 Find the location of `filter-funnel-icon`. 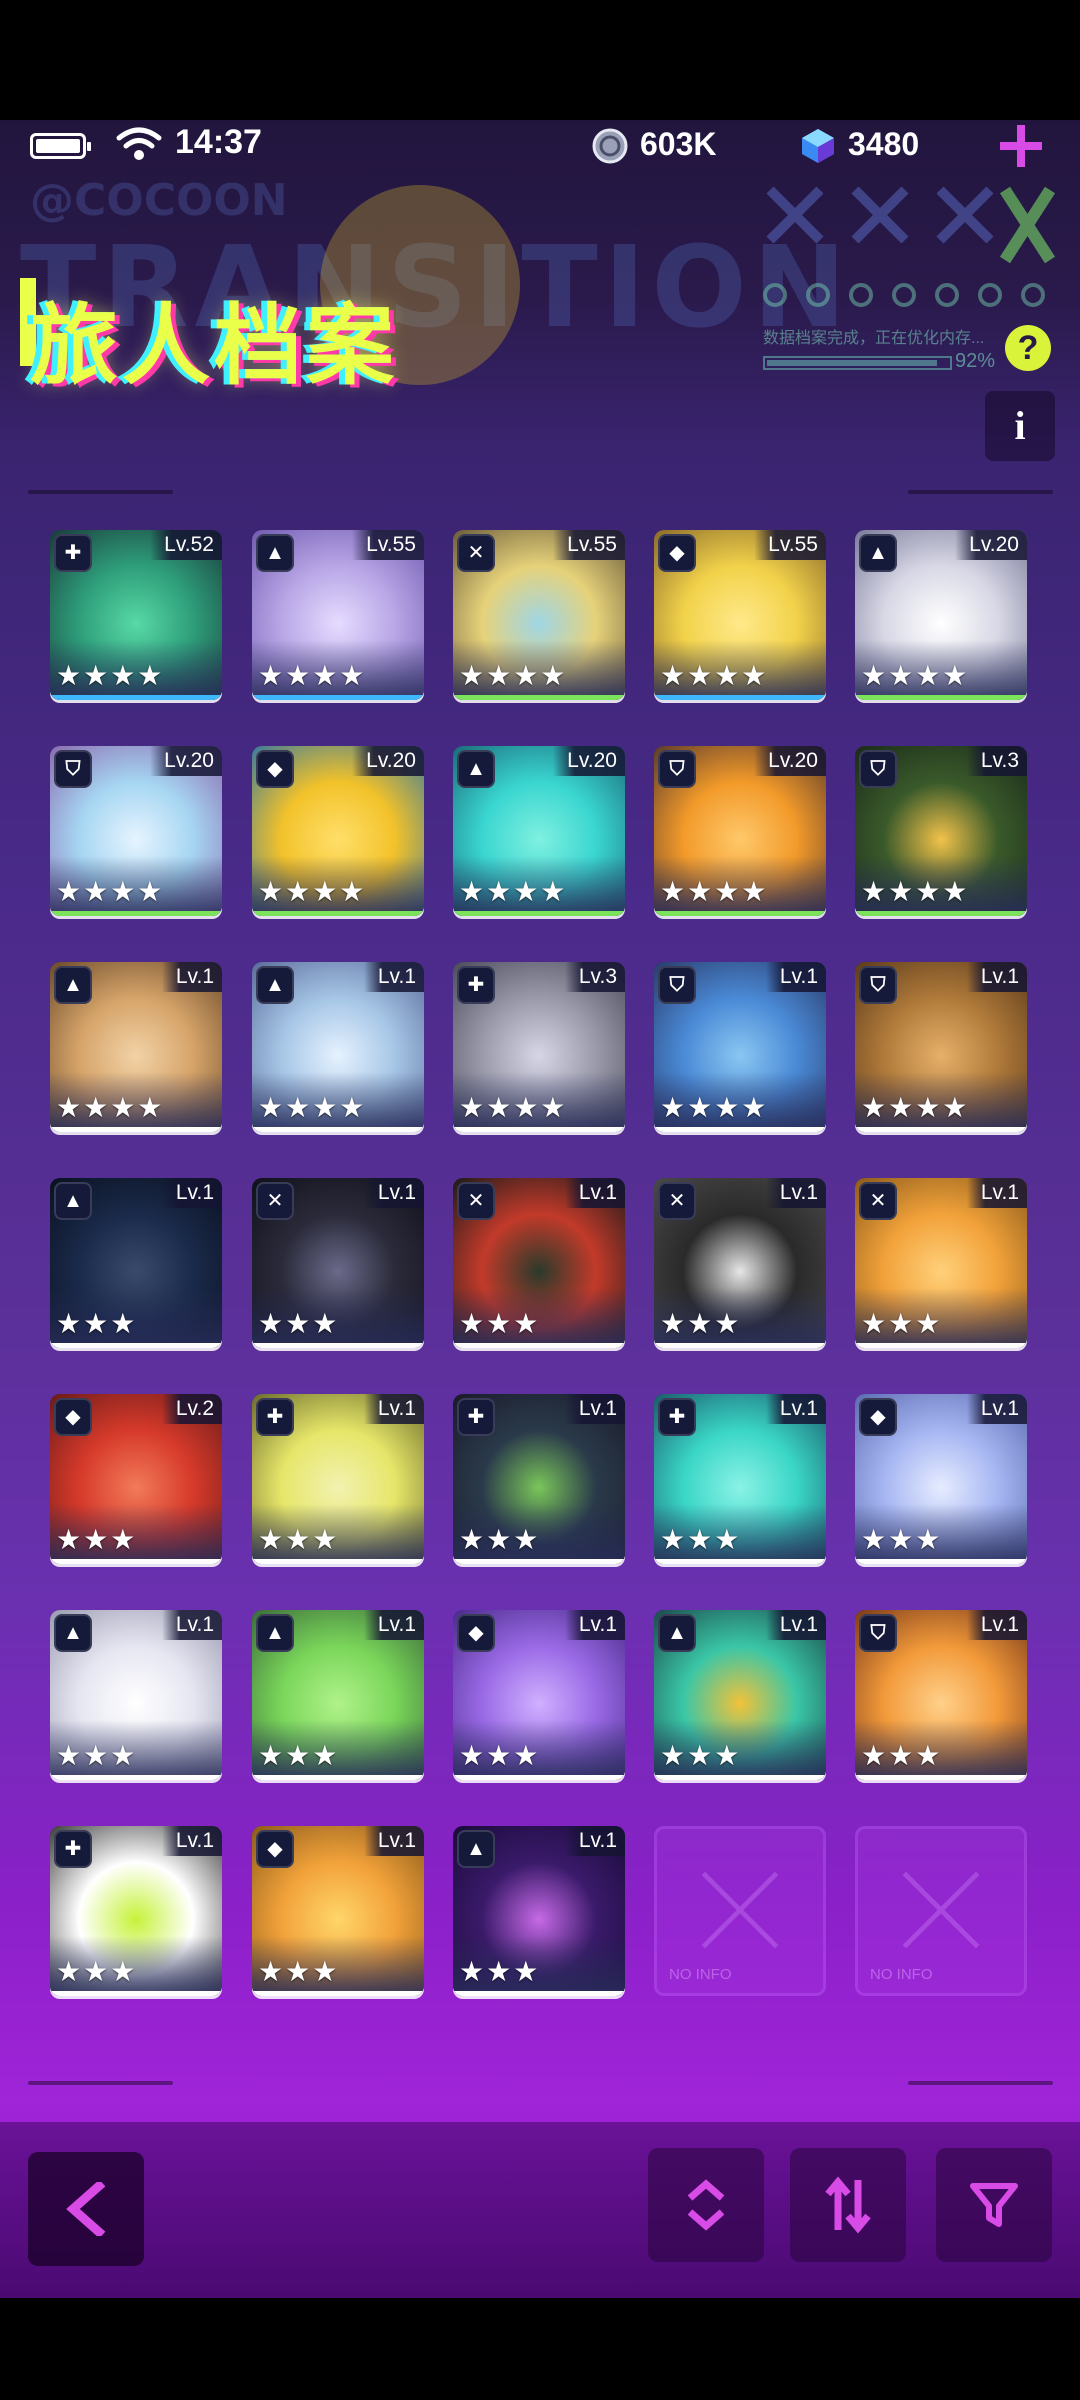

filter-funnel-icon is located at coordinates (994, 2205).